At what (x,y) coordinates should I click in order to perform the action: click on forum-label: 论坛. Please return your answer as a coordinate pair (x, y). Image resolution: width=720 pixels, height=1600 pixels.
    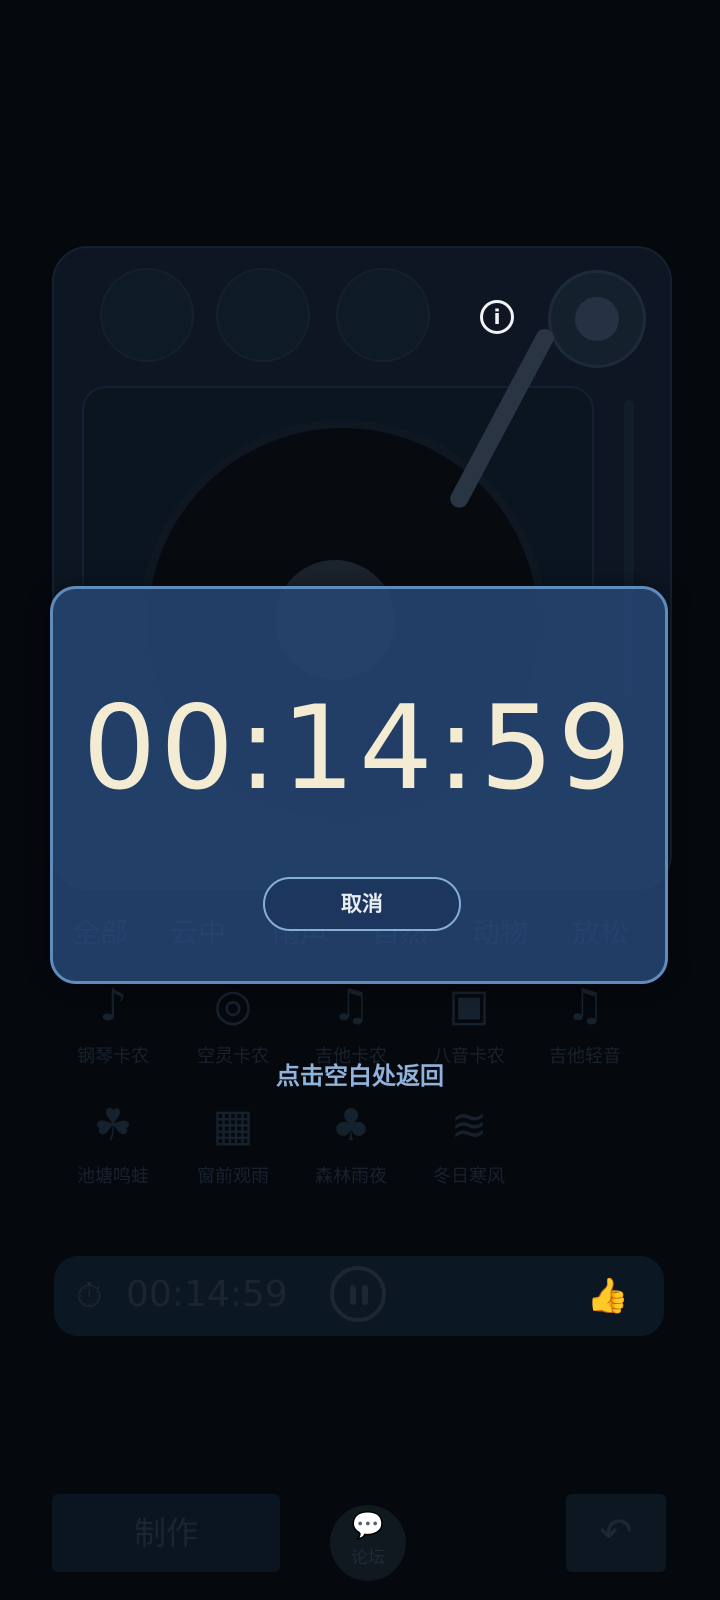
    Looking at the image, I should click on (368, 1558).